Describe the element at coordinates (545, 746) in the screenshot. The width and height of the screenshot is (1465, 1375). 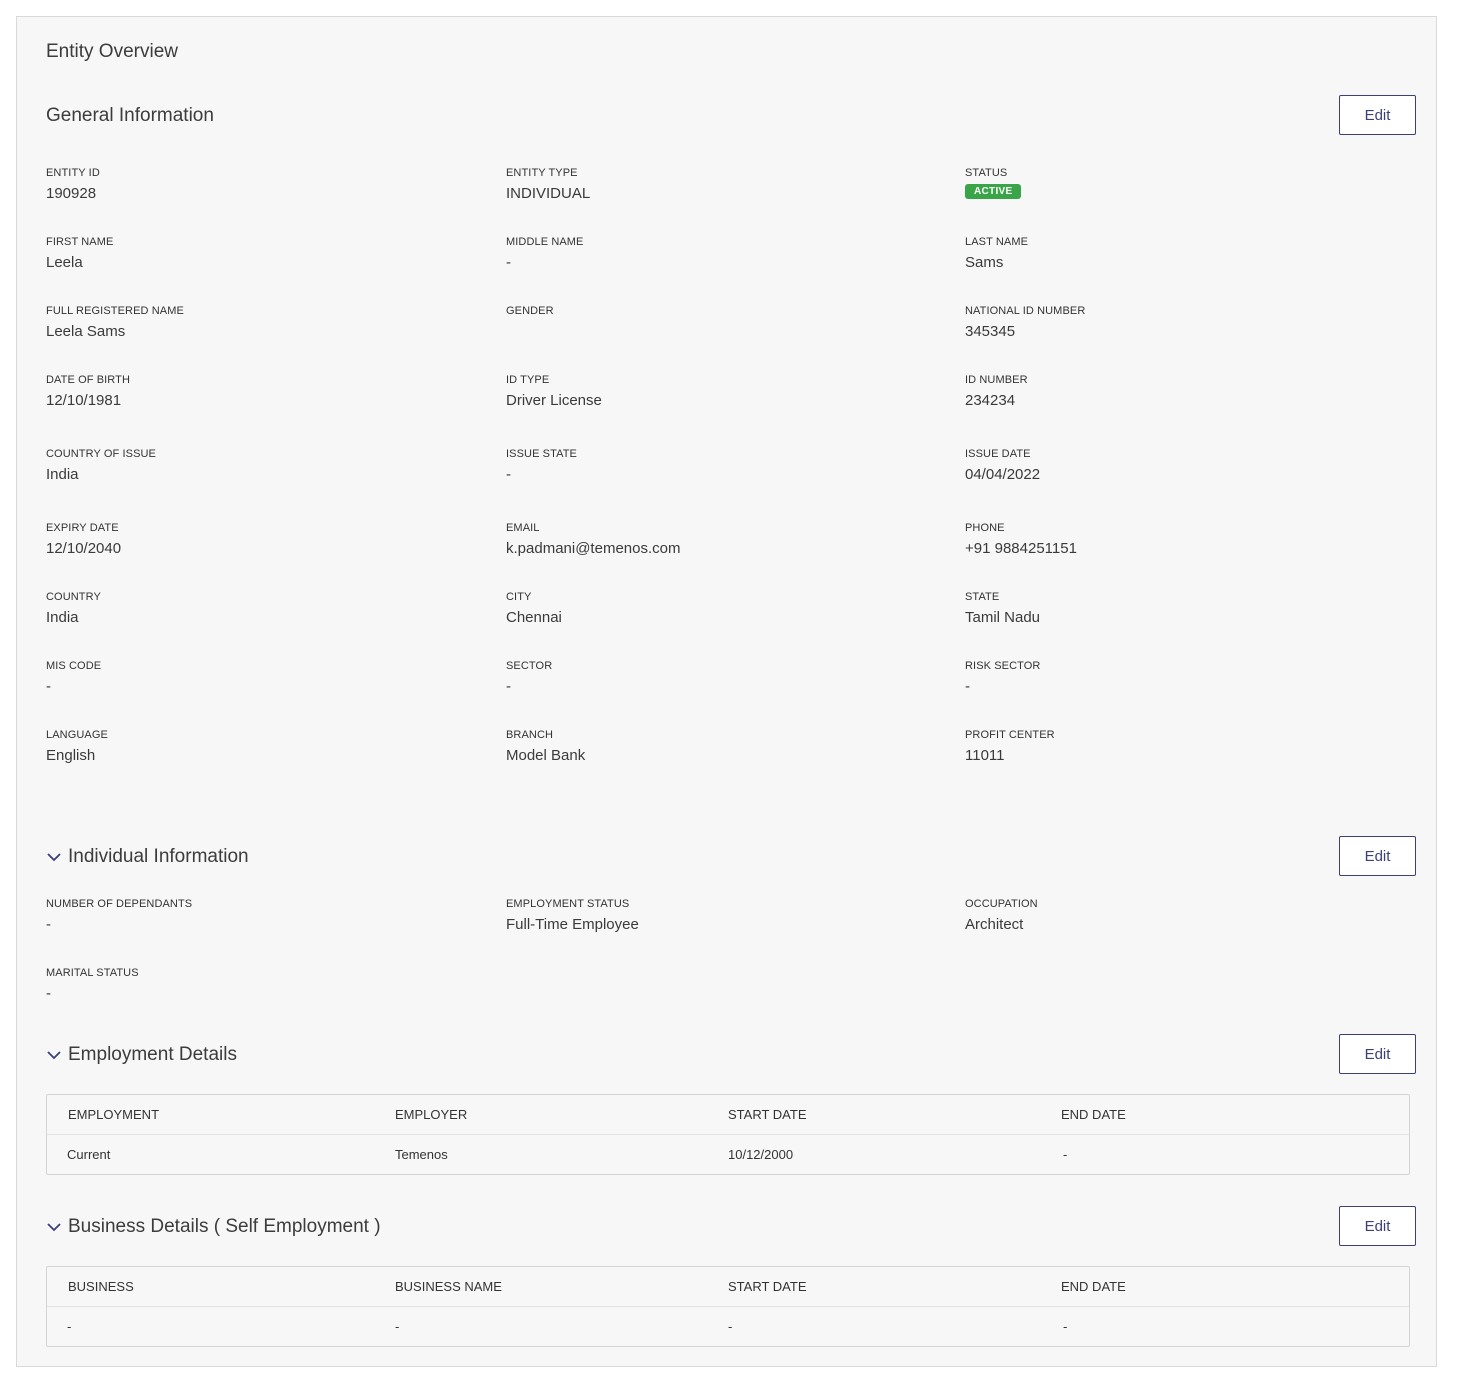
I see `field-branch: BRANCH Model Bank` at that location.